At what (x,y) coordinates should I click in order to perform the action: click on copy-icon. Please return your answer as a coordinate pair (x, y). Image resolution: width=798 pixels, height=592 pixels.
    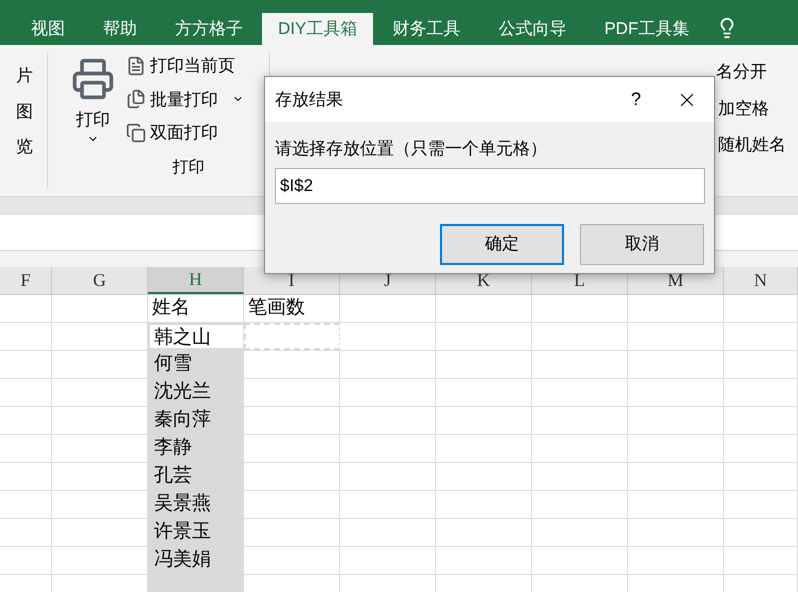
    Looking at the image, I should click on (136, 132).